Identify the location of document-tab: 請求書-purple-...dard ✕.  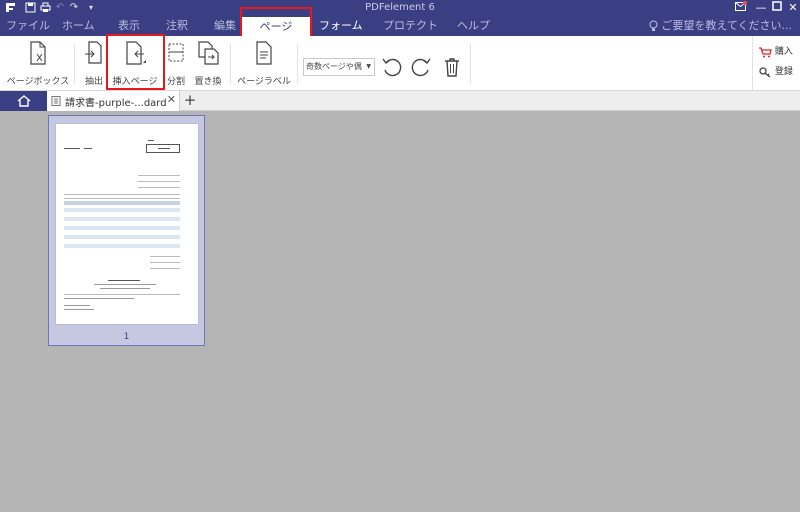
(113, 101).